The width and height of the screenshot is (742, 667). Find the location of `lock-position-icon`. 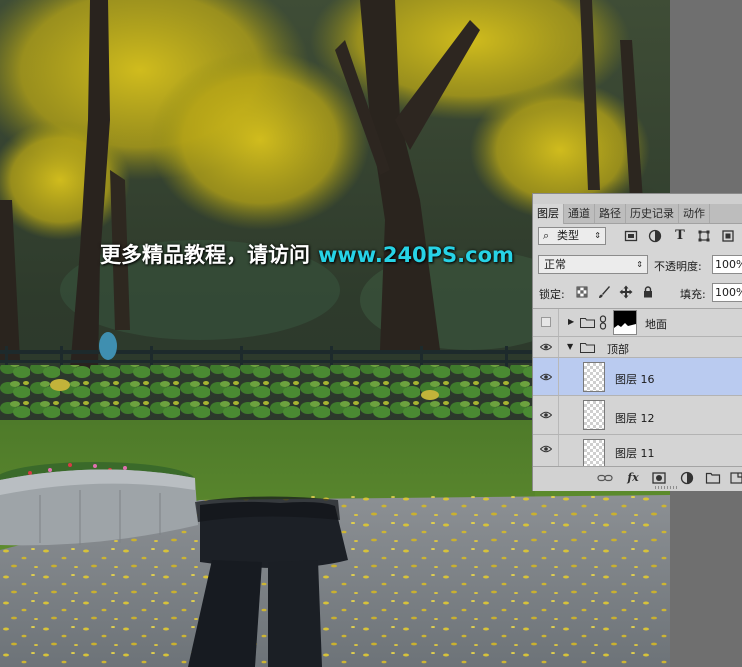

lock-position-icon is located at coordinates (626, 292).